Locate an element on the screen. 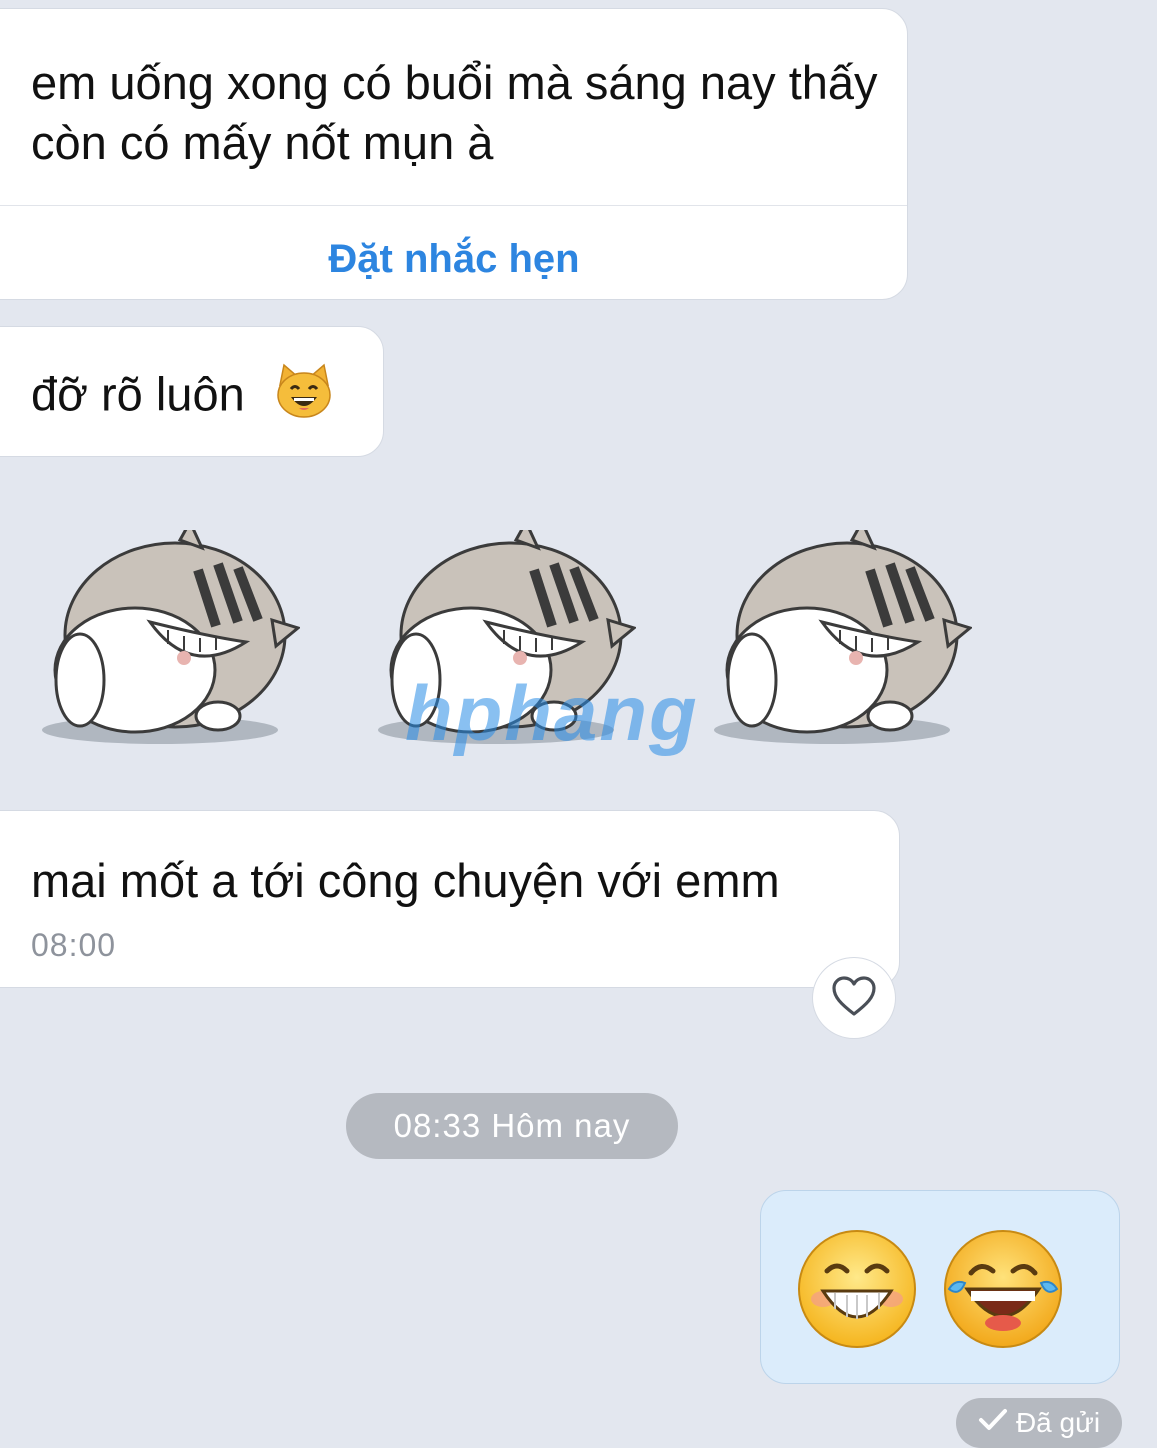 The image size is (1157, 1448). heart-icon is located at coordinates (854, 998).